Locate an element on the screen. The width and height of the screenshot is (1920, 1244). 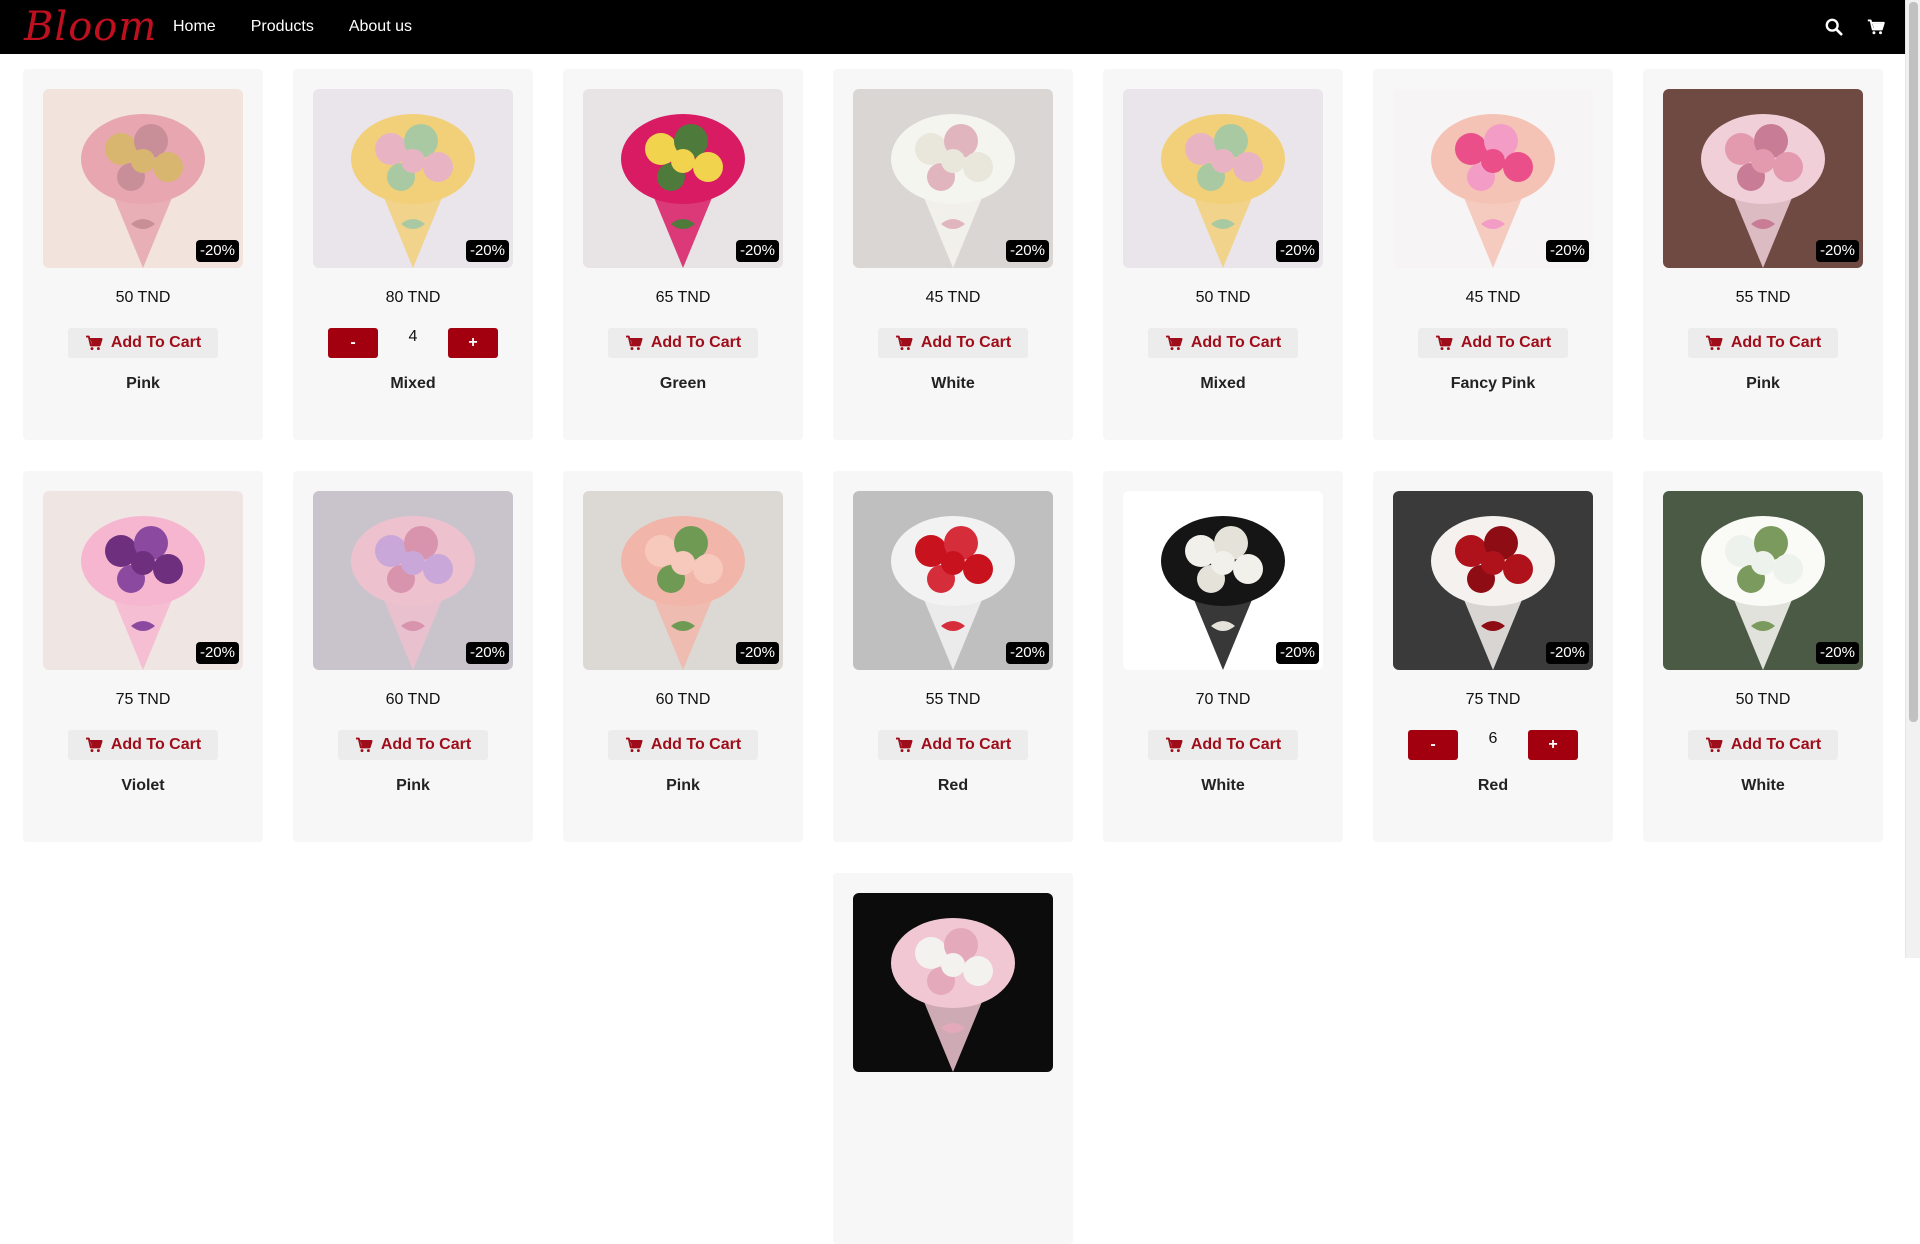
product-color: Green is located at coordinates (683, 383).